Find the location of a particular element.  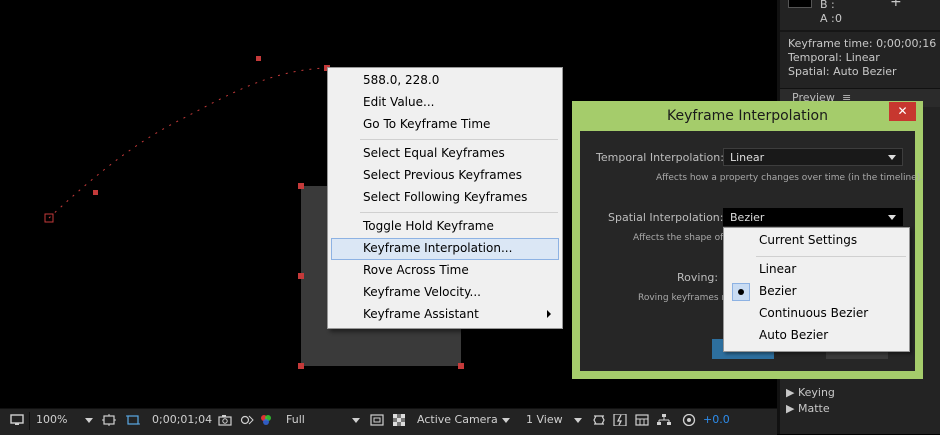

exposure-value: +0.0 is located at coordinates (716, 419).